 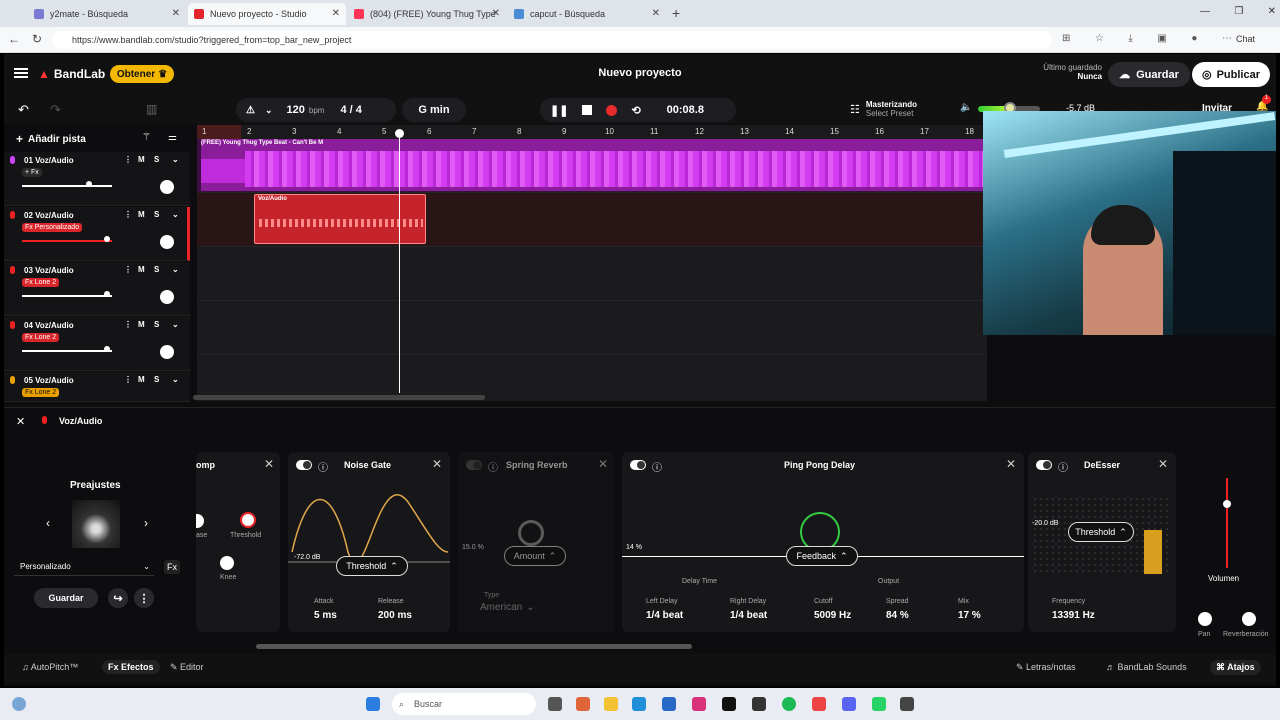 What do you see at coordinates (107, 14) in the screenshot?
I see `browser-tab: y2mate - Búsqueda ✕` at bounding box center [107, 14].